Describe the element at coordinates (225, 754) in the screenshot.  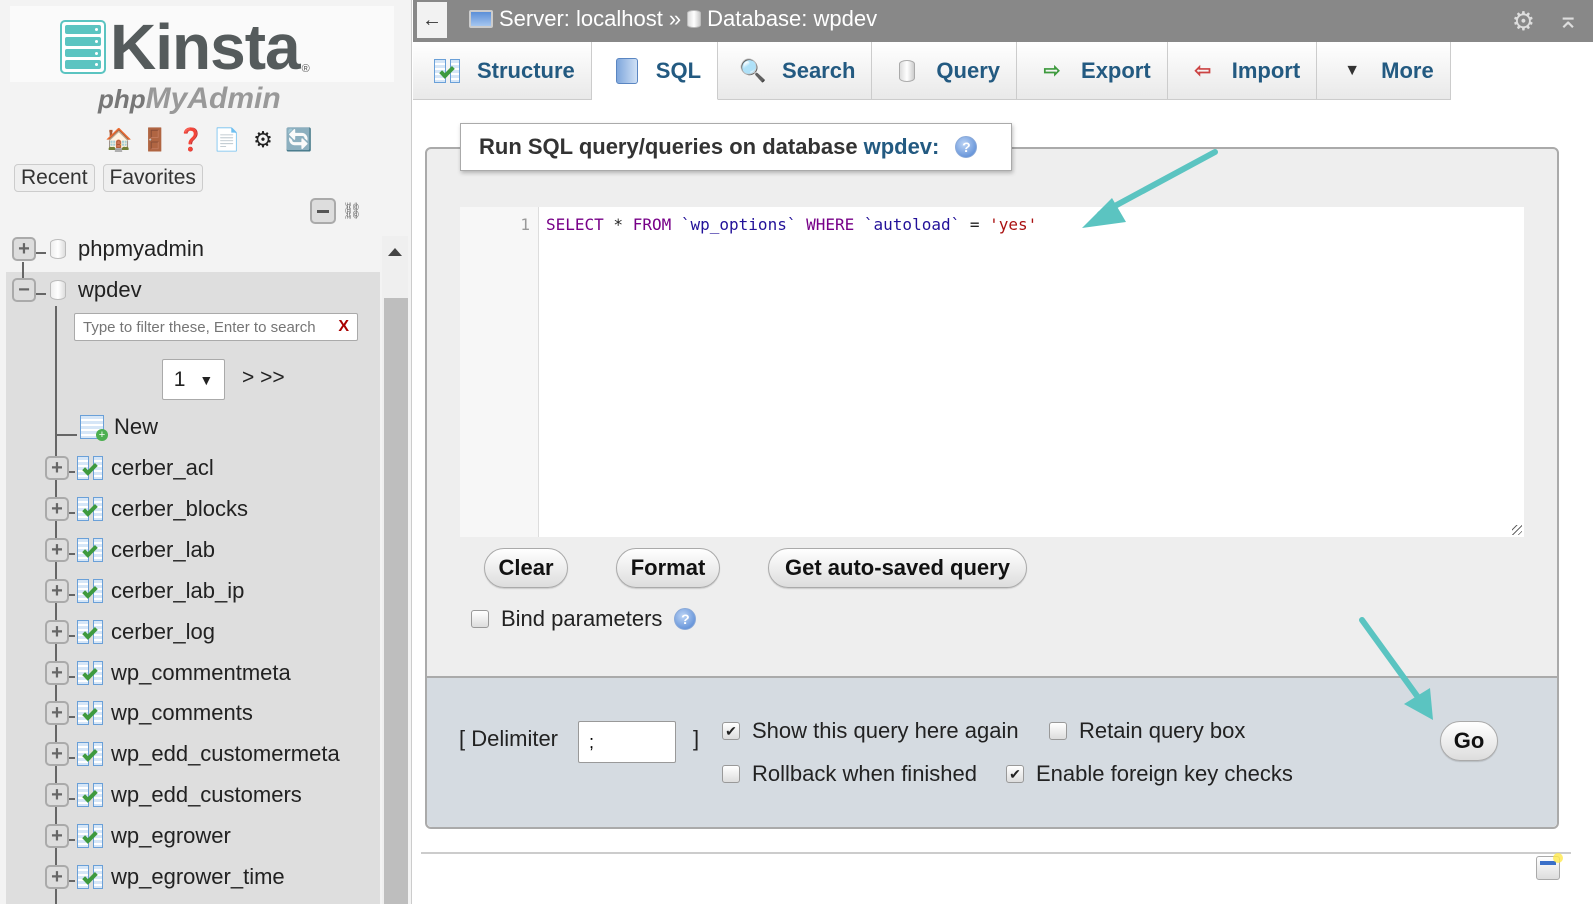
I see `table-name: wp_edd_customermeta` at that location.